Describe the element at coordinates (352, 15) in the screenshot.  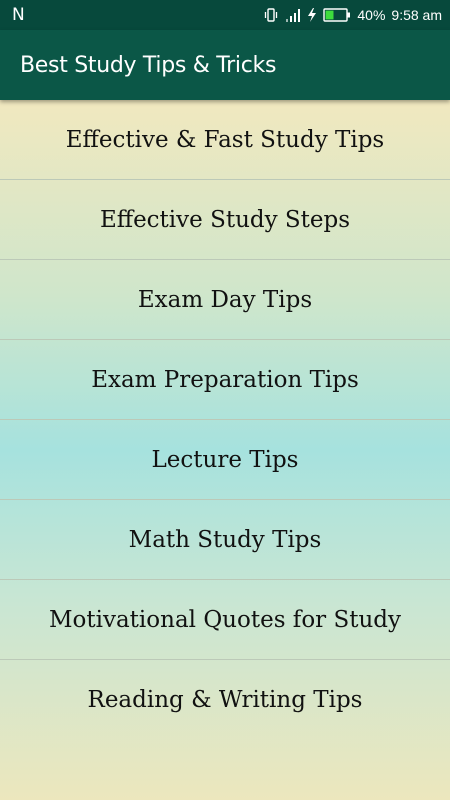
I see `status-icons: 40% 9:58 am` at that location.